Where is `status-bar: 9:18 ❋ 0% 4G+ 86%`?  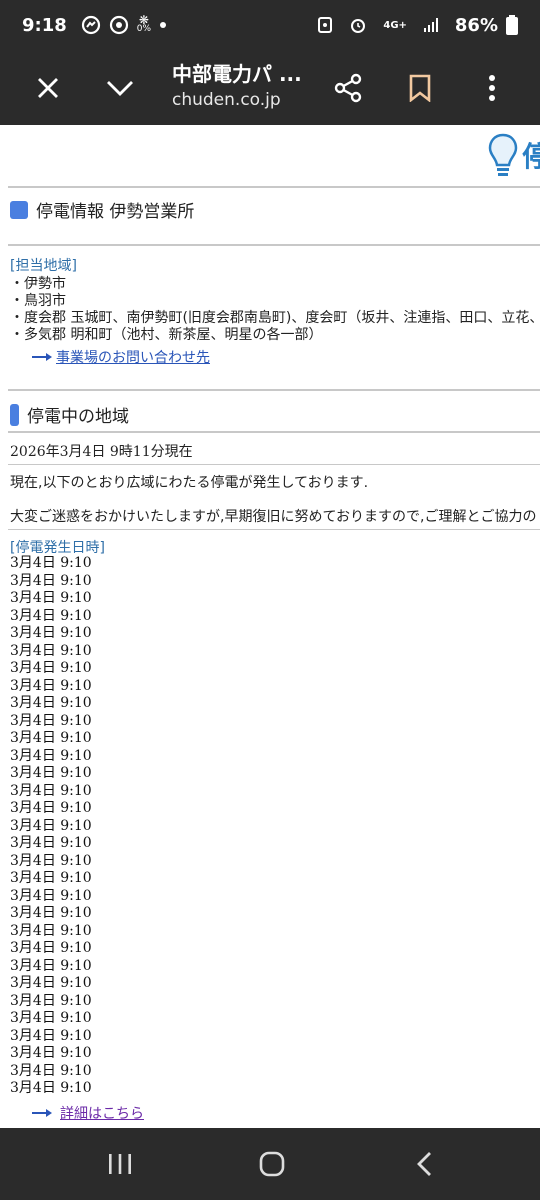
status-bar: 9:18 ❋ 0% 4G+ 86% is located at coordinates (270, 25).